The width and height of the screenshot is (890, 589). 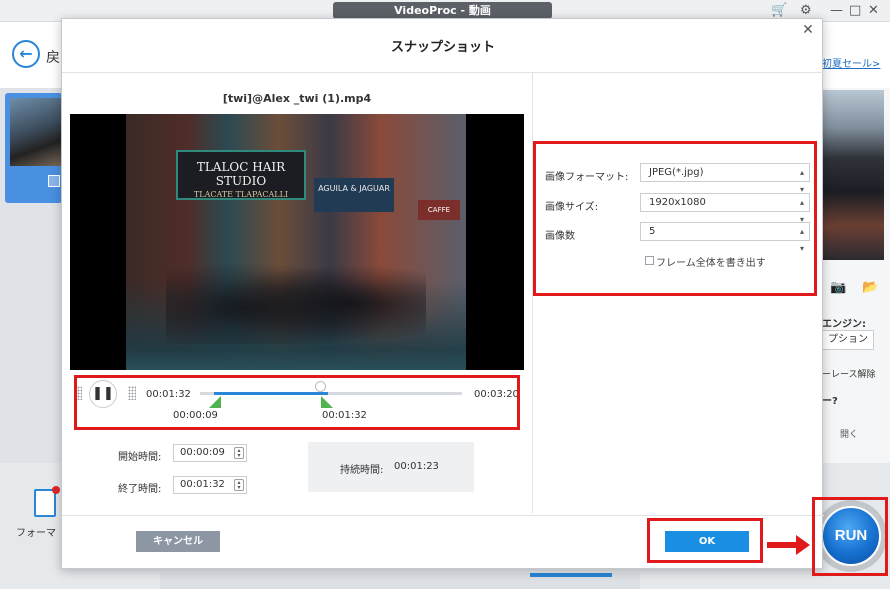 What do you see at coordinates (140, 489) in the screenshot?
I see `end-time-label: 終了時間:` at bounding box center [140, 489].